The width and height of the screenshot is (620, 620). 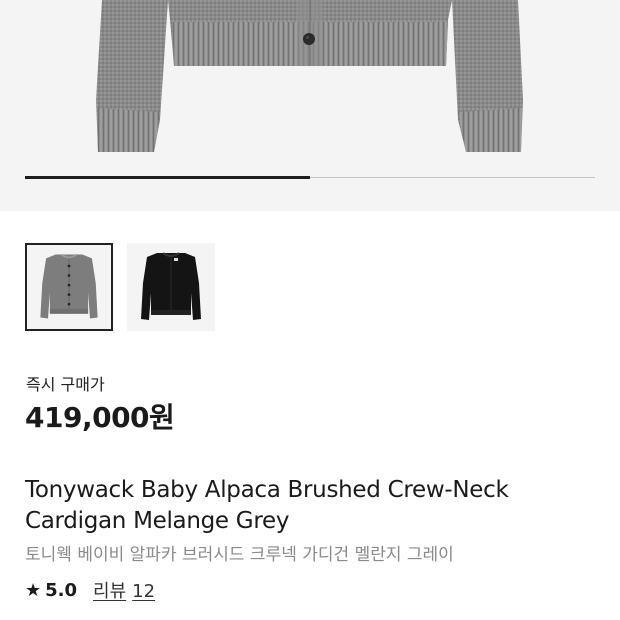 I want to click on product-title-en-line2: Cardigan Melange Grey, so click(x=157, y=521).